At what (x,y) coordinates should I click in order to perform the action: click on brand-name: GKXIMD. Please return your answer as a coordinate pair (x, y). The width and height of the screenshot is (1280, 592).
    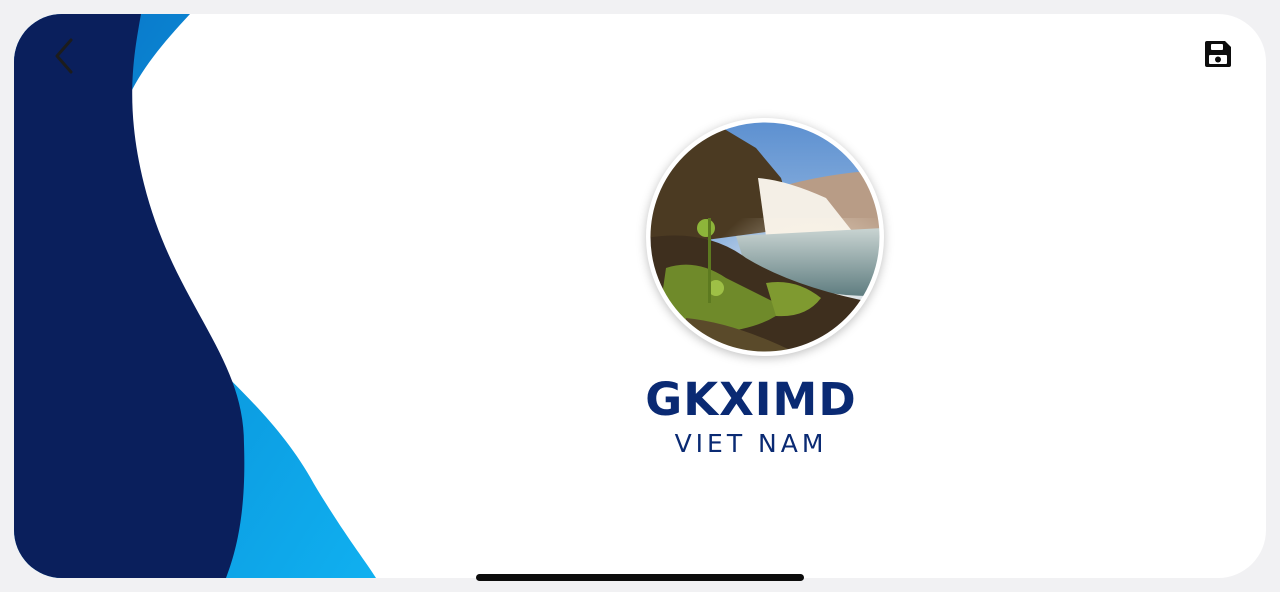
    Looking at the image, I should click on (751, 399).